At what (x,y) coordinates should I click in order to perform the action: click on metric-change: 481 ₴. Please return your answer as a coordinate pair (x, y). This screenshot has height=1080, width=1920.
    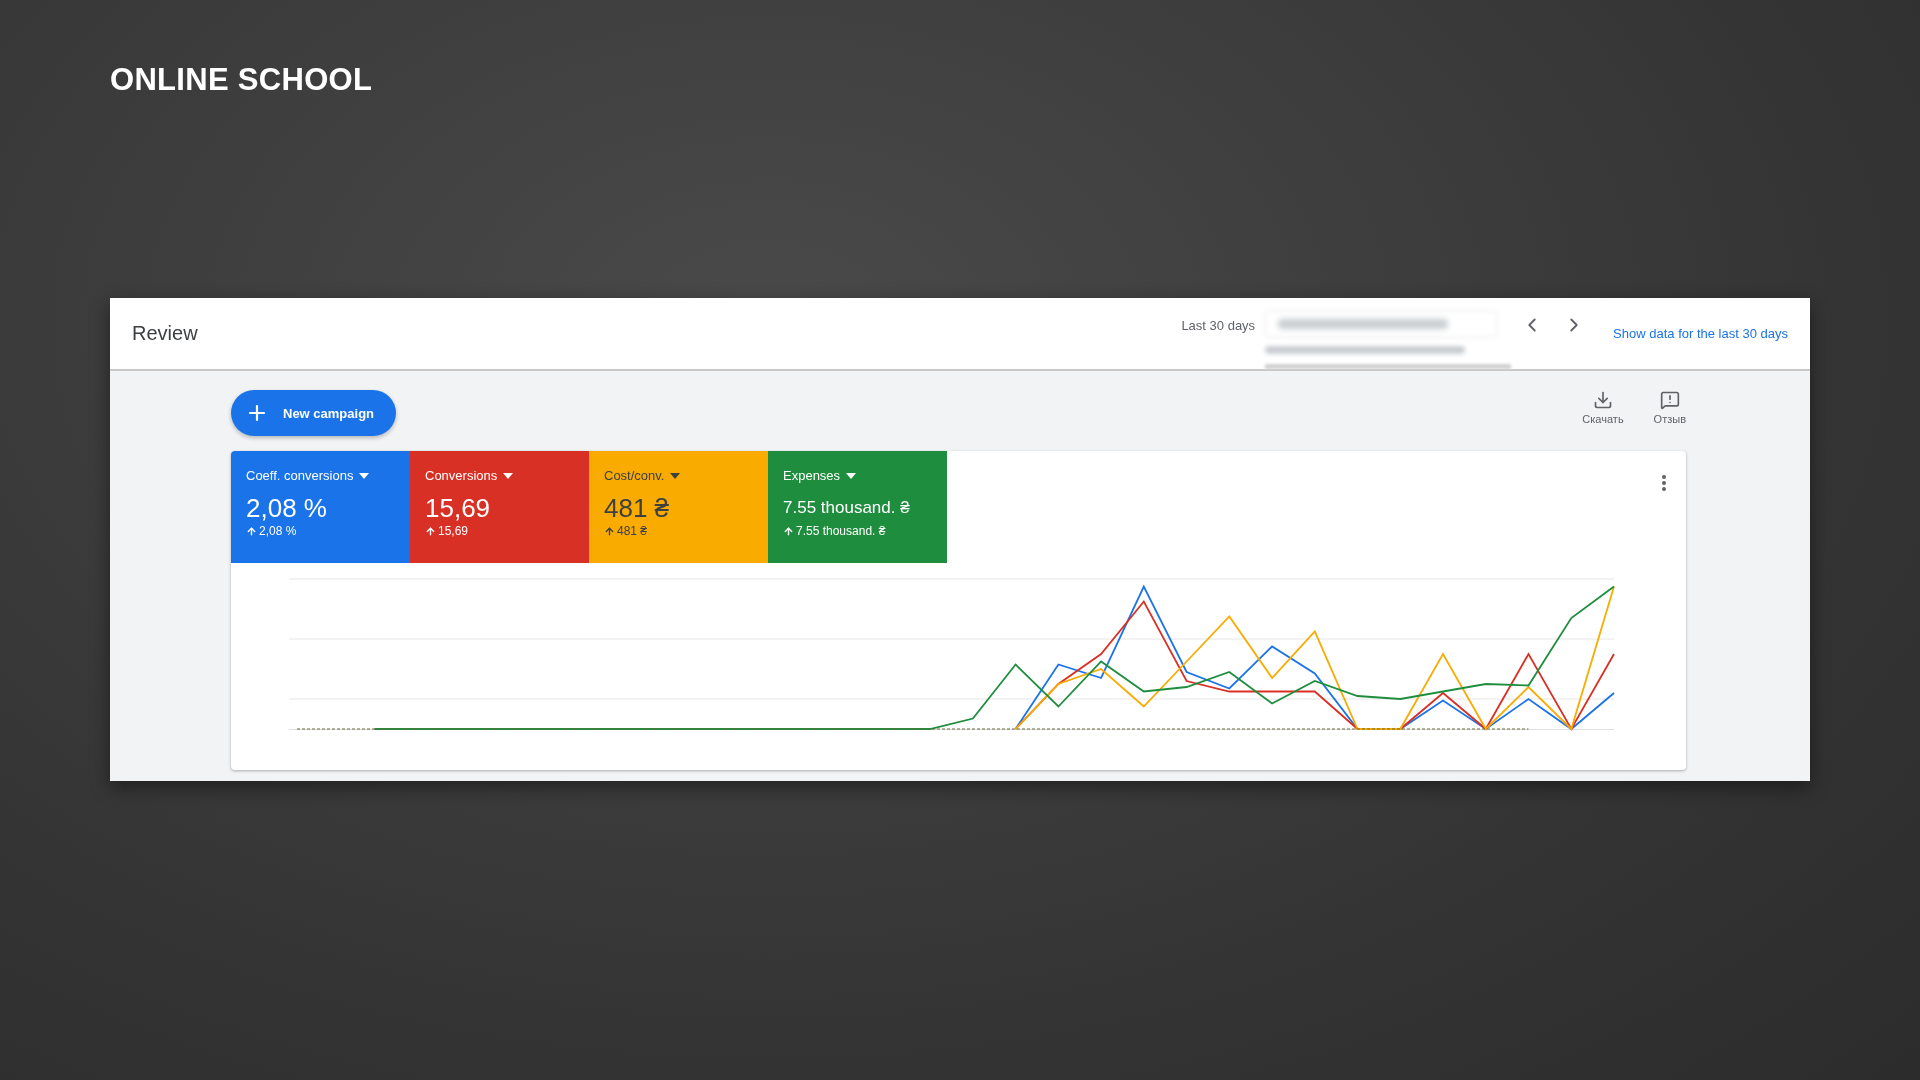
    Looking at the image, I should click on (632, 531).